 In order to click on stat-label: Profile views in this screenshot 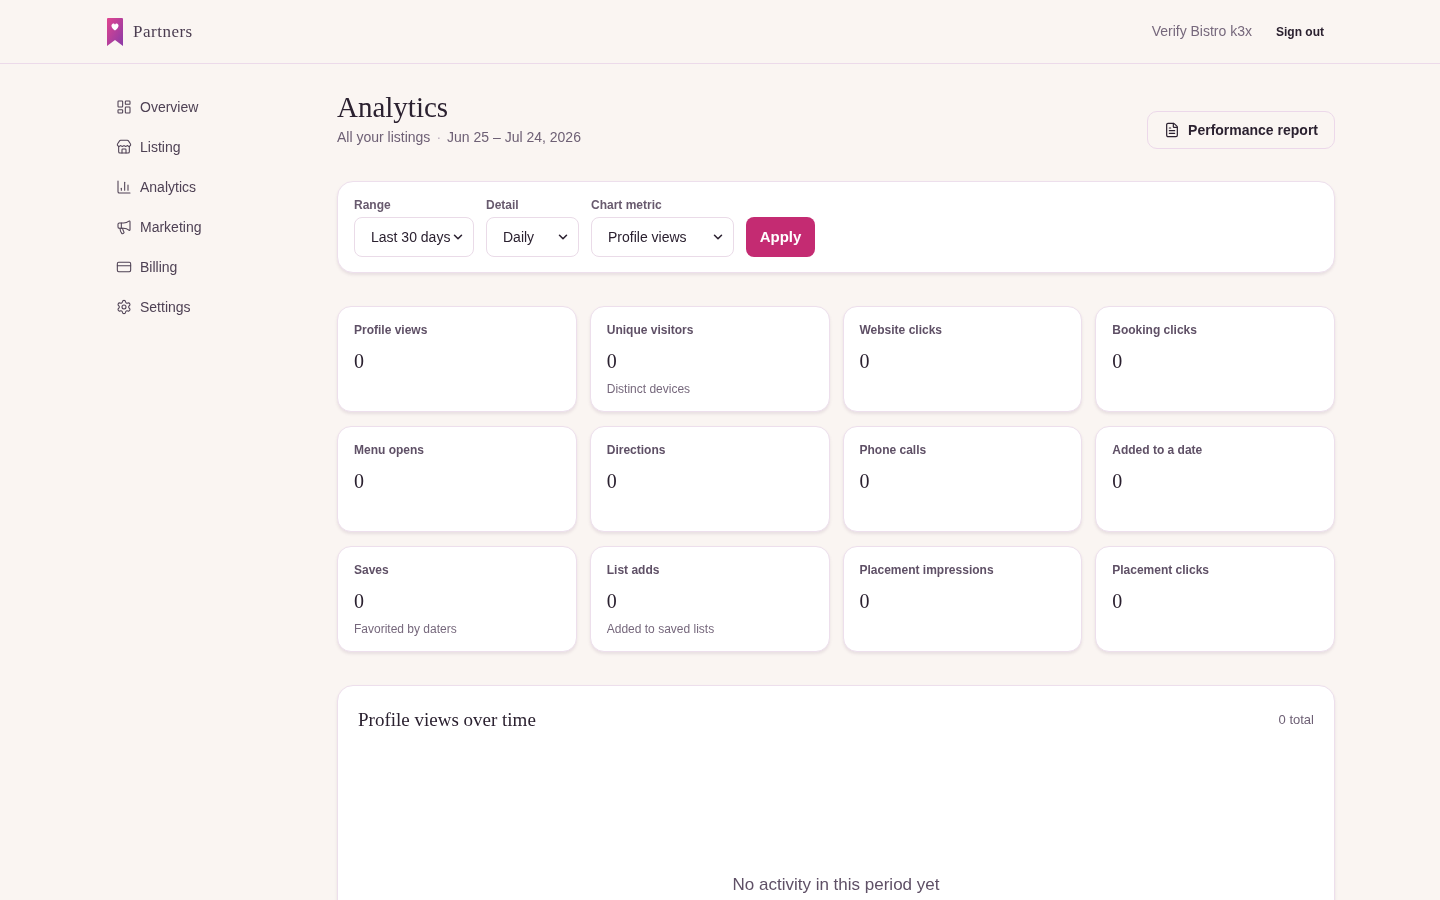, I will do `click(391, 330)`.